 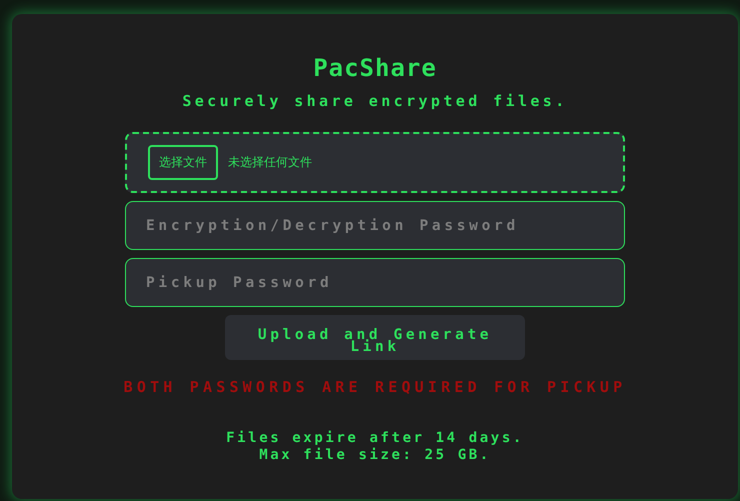 What do you see at coordinates (375, 162) in the screenshot?
I see `file-drop-zone: 选择文件 未选择任何文件` at bounding box center [375, 162].